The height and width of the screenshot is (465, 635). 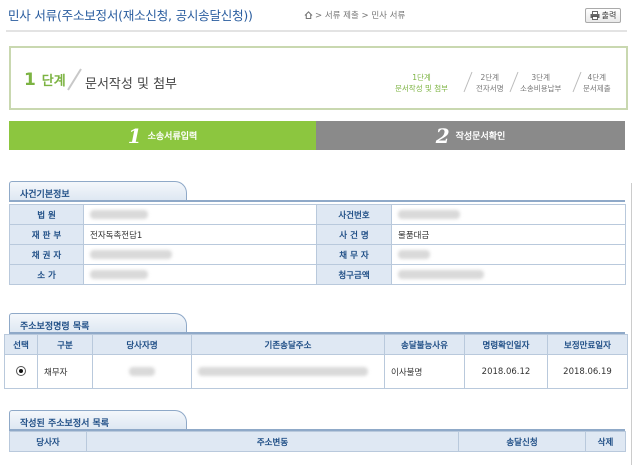 What do you see at coordinates (172, 137) in the screenshot?
I see `progress-step-1-label: 소송서류입력` at bounding box center [172, 137].